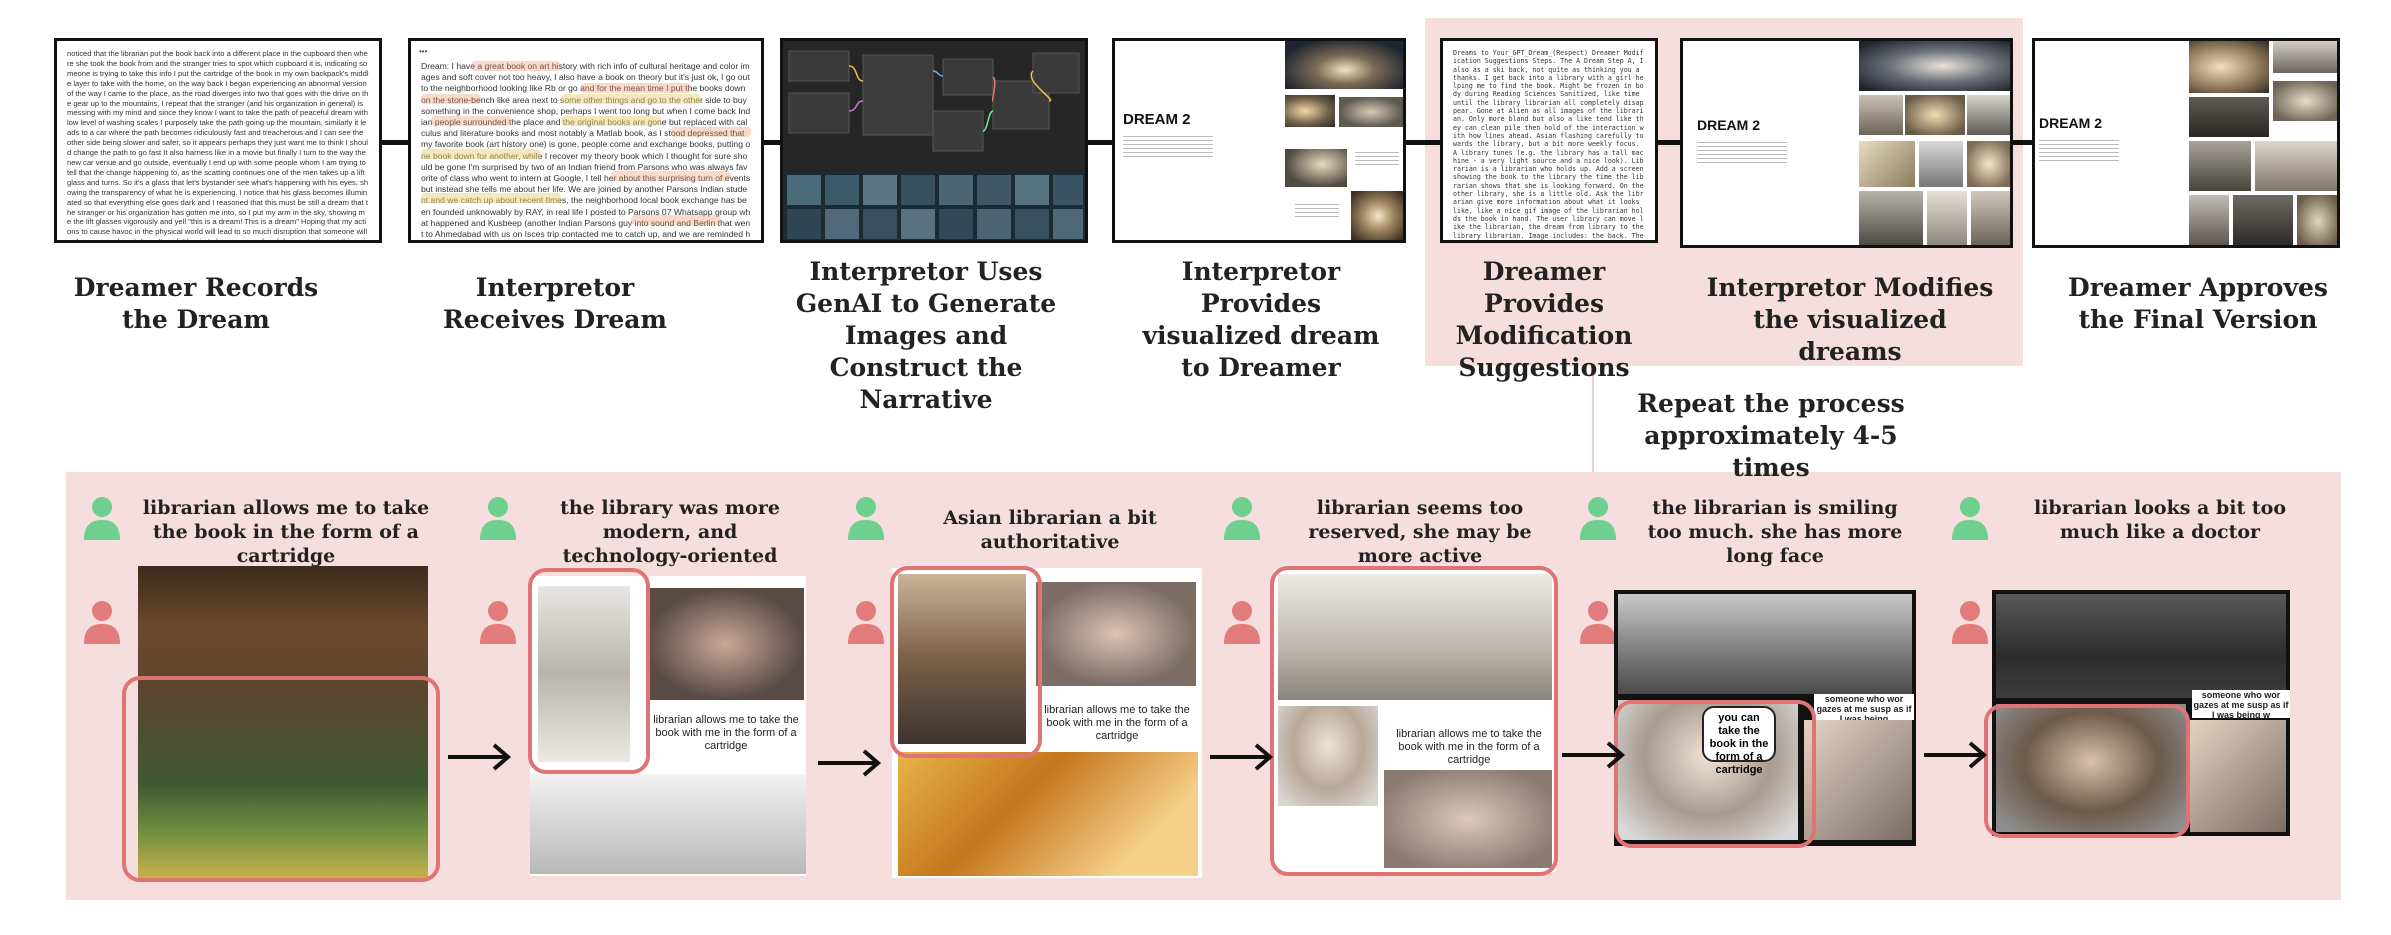 This screenshot has height=935, width=2391. What do you see at coordinates (934, 145) in the screenshot?
I see `node-graph` at bounding box center [934, 145].